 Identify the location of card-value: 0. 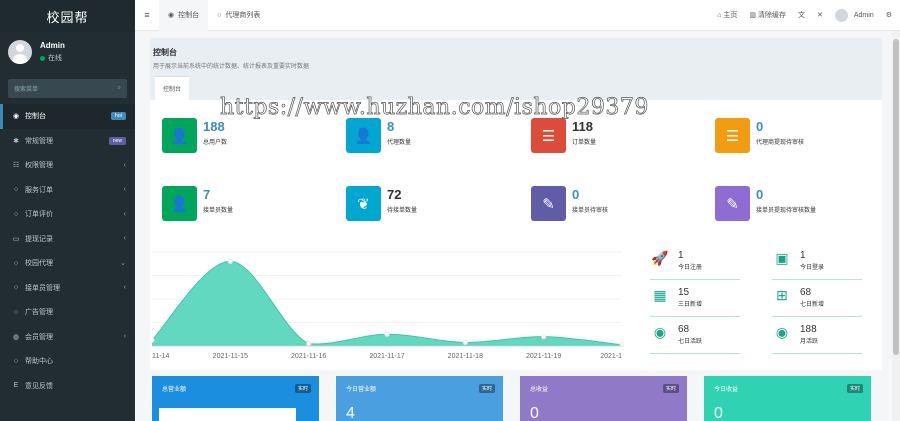
(718, 413).